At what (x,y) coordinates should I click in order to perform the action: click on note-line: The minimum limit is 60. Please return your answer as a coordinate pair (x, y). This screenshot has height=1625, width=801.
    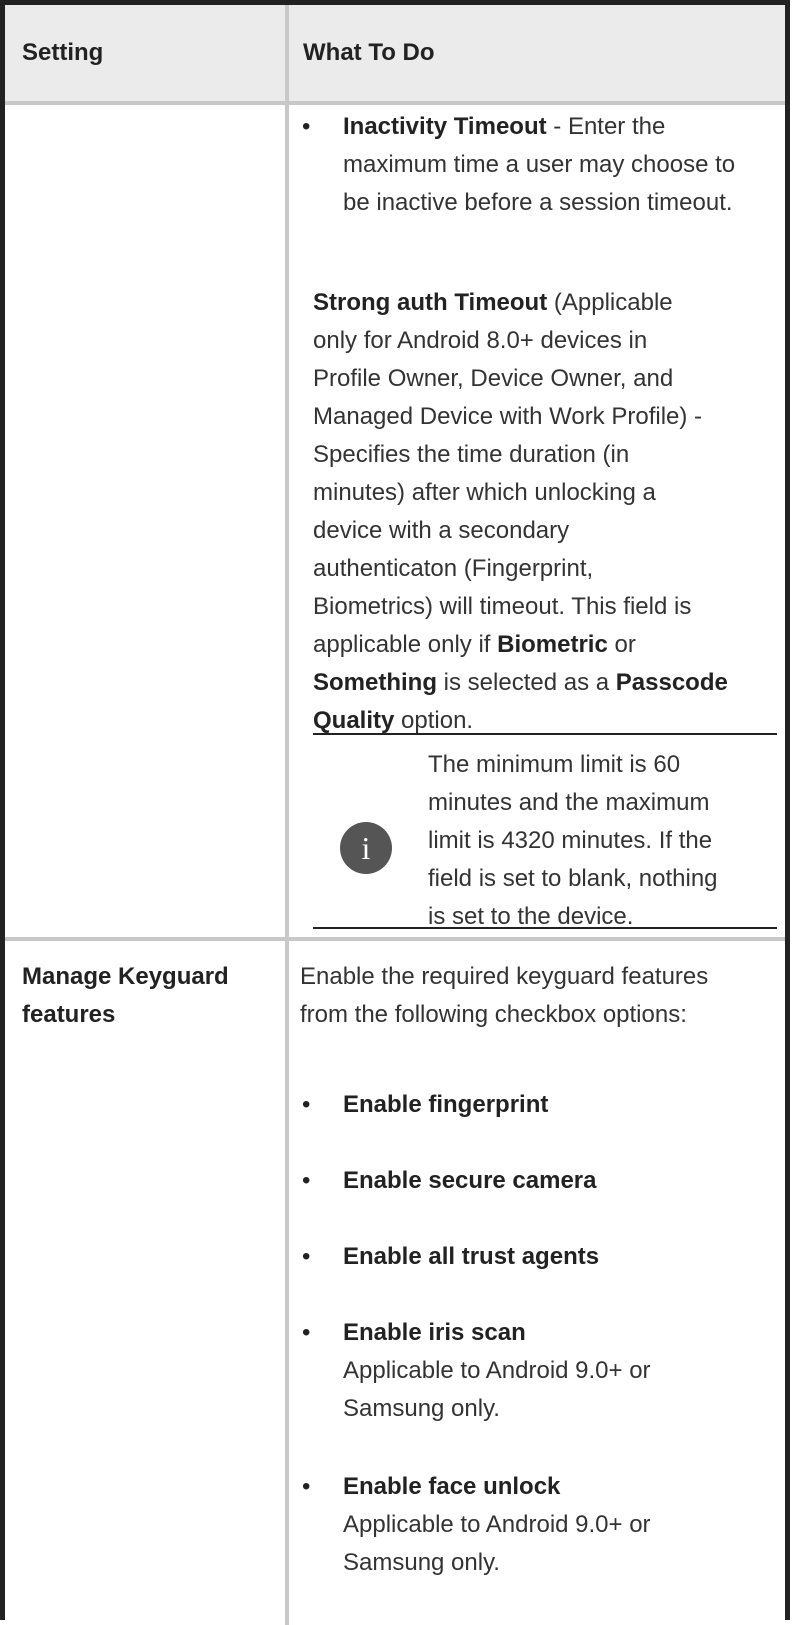
    Looking at the image, I should click on (554, 764).